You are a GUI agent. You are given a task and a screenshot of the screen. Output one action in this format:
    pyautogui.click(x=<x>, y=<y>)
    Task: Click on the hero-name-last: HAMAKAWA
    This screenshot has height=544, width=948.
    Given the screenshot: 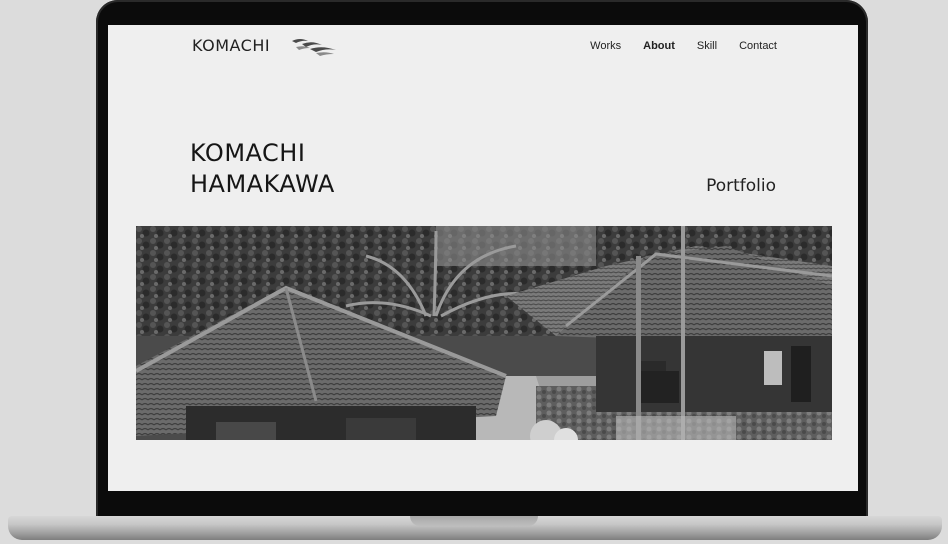 What is the action you would take?
    pyautogui.click(x=262, y=184)
    